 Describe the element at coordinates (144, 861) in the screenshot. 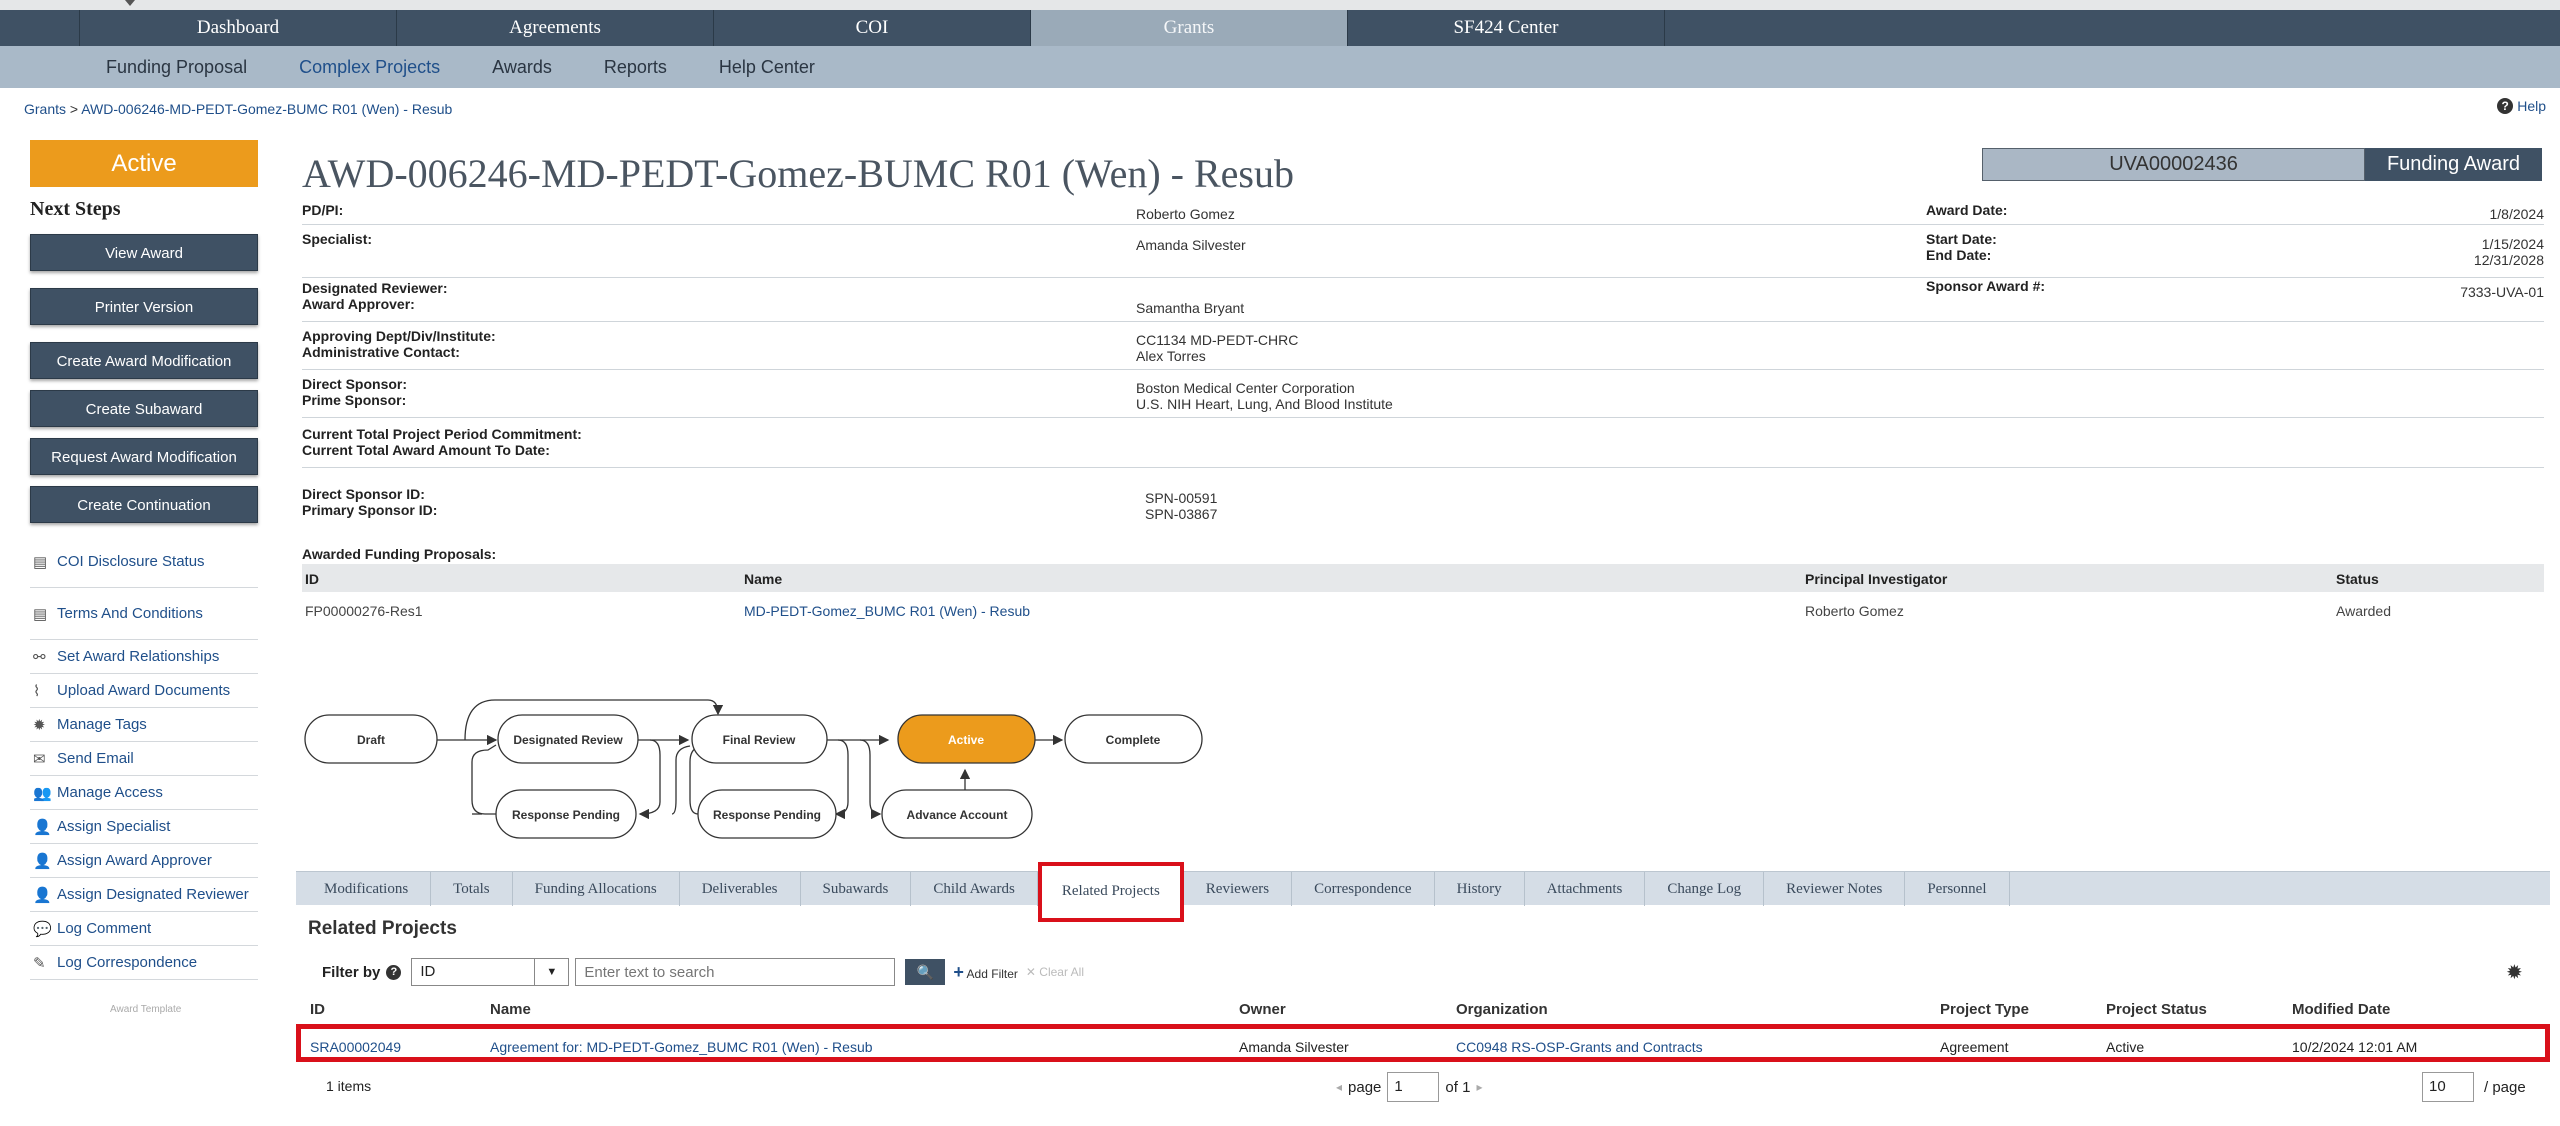

I see `side-link-assign-award-approver: 👤 Assign Award Approver` at that location.